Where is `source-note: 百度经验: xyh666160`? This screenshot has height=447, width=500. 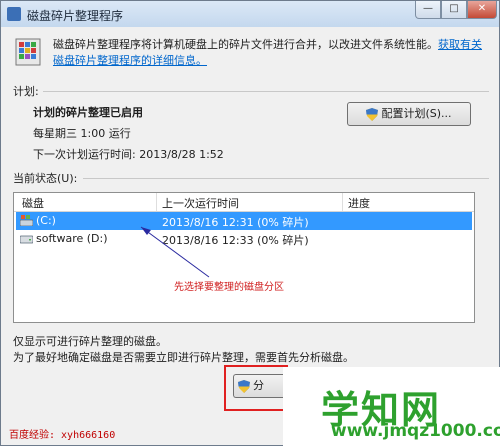
source-note: 百度经验: xyh666160 is located at coordinates (62, 435).